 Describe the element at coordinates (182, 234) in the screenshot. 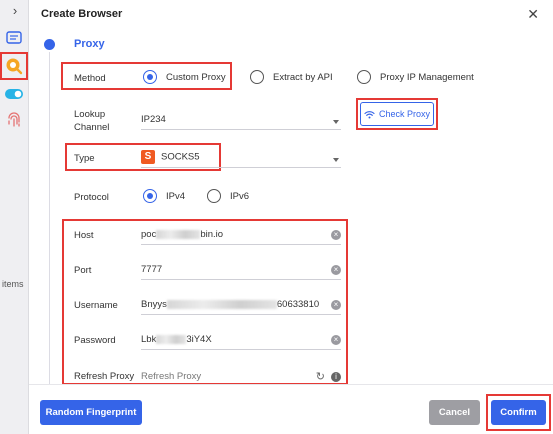

I see `host-value: poc bin.io` at that location.